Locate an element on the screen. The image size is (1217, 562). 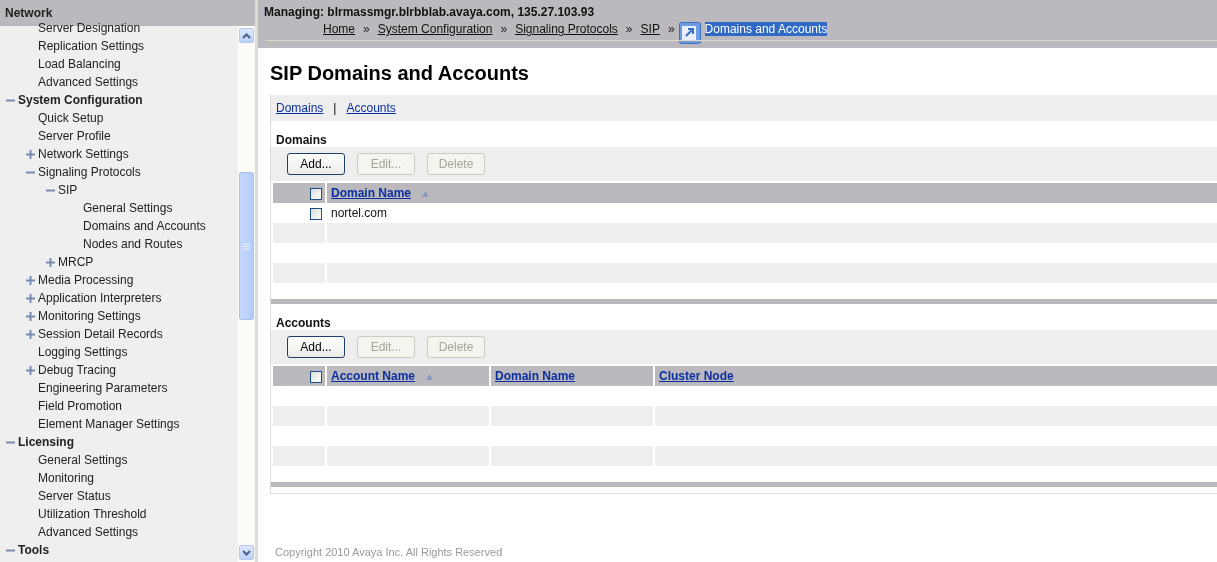
scroll-down-icon is located at coordinates (246, 552).